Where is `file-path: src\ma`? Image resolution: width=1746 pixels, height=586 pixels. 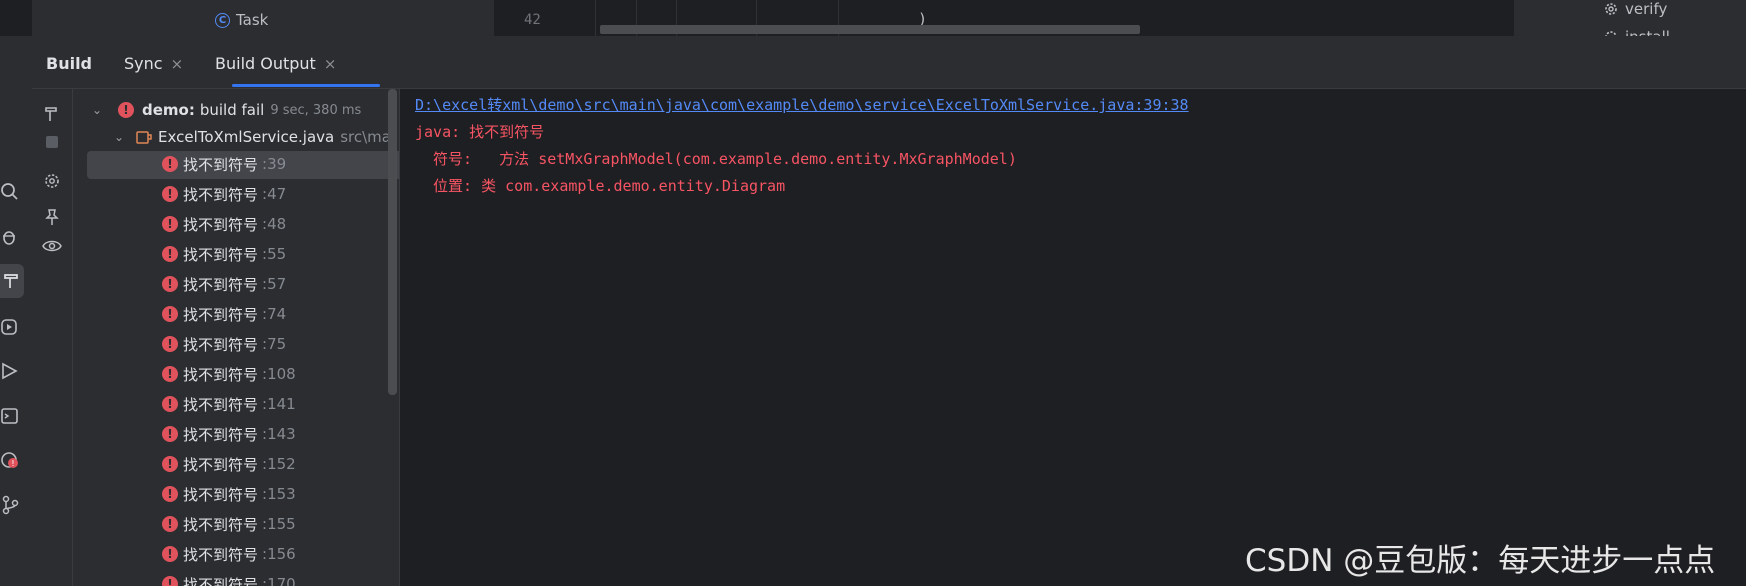
file-path: src\ma is located at coordinates (365, 137).